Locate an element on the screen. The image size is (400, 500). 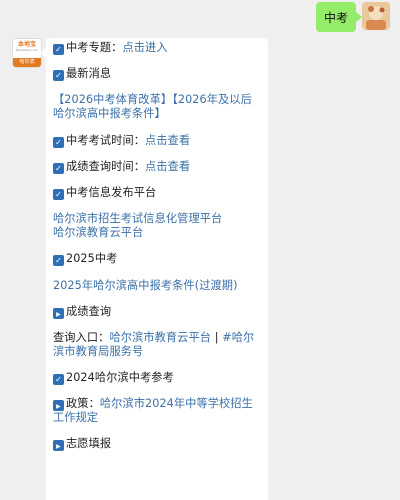
news-links: 【2026中考体育改革】【2026年及以后哈尔滨高中报考条件】 is located at coordinates (157, 107).